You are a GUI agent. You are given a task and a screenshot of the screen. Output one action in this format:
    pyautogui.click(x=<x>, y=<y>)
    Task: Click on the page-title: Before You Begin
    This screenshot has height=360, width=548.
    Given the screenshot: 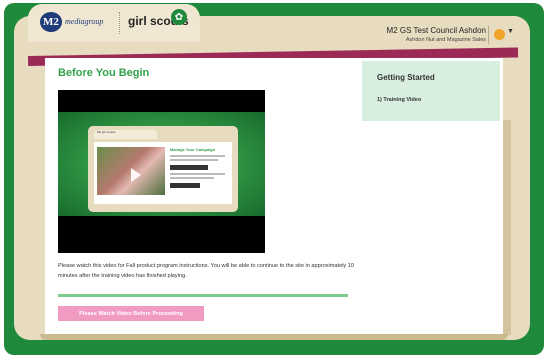 What is the action you would take?
    pyautogui.click(x=104, y=73)
    